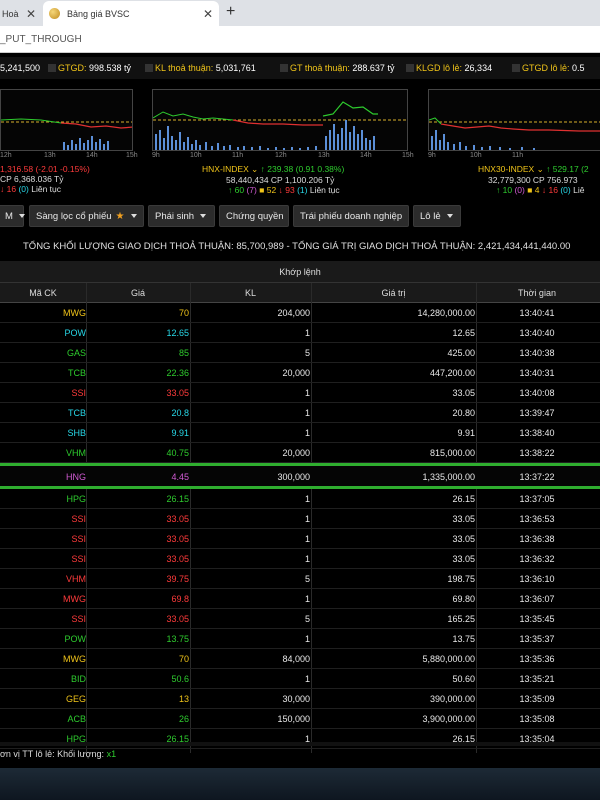  Describe the element at coordinates (300, 476) in the screenshot. I see `table-row: HNG 4.45 300,000 1,335,000.00 13:37:22` at that location.